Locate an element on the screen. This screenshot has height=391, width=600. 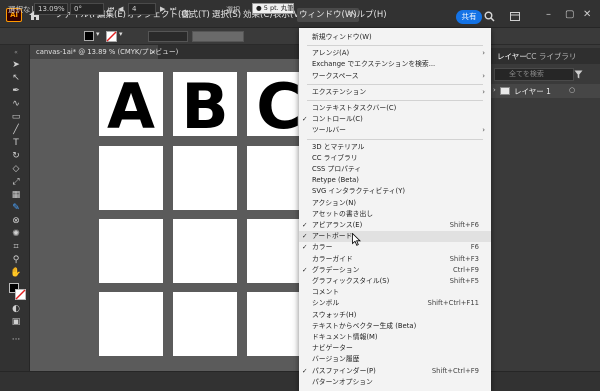
zoom-tool-icon: ⚲ is located at coordinates (16, 260).